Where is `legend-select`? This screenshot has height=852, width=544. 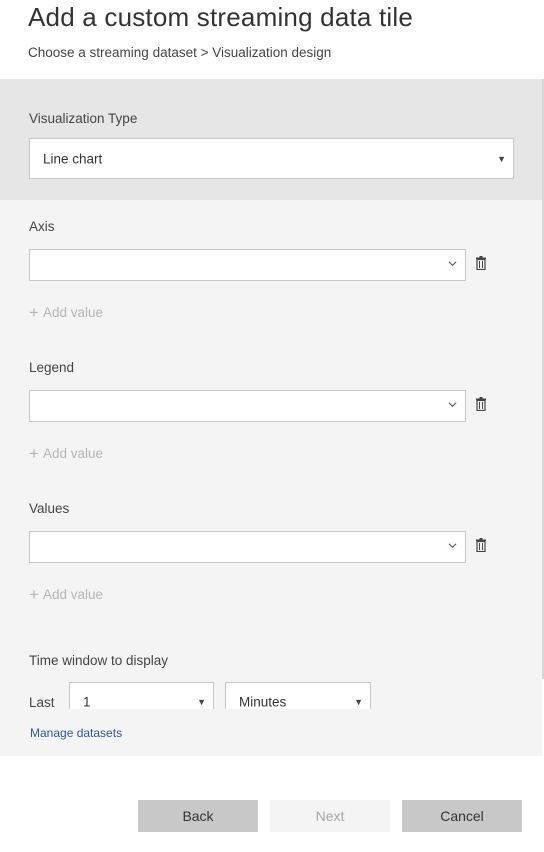
legend-select is located at coordinates (247, 406).